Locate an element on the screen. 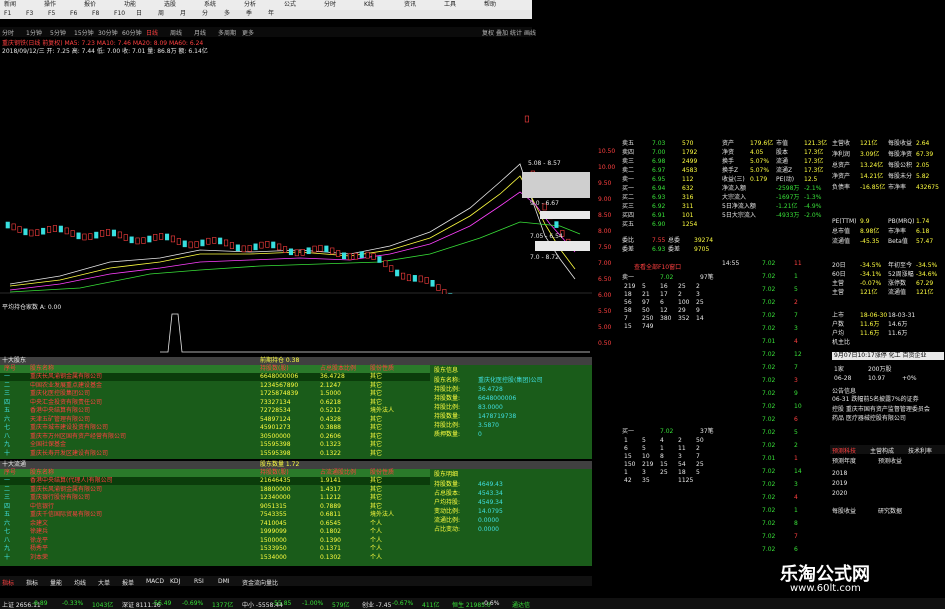  table-row: 五 香港中央结算有限公司 72728534 0.5212 境外法人 is located at coordinates (215, 411).